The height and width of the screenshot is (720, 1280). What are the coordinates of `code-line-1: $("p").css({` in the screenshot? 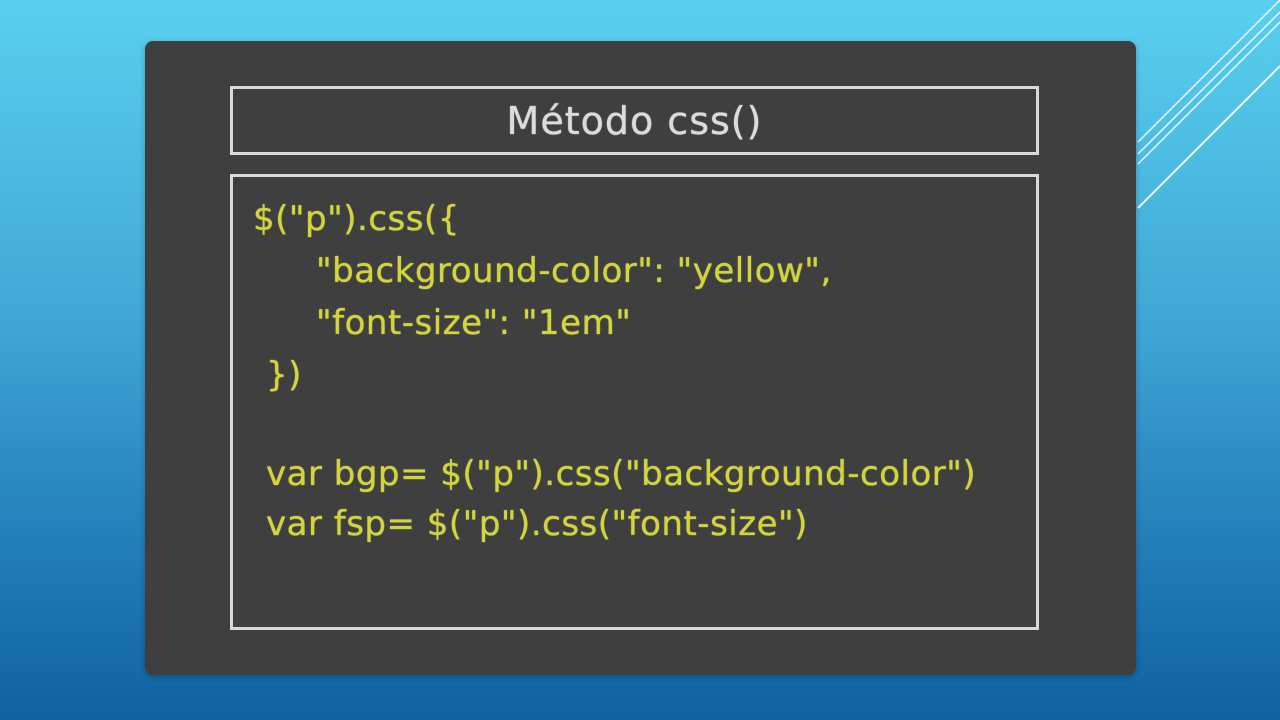 It's located at (356, 219).